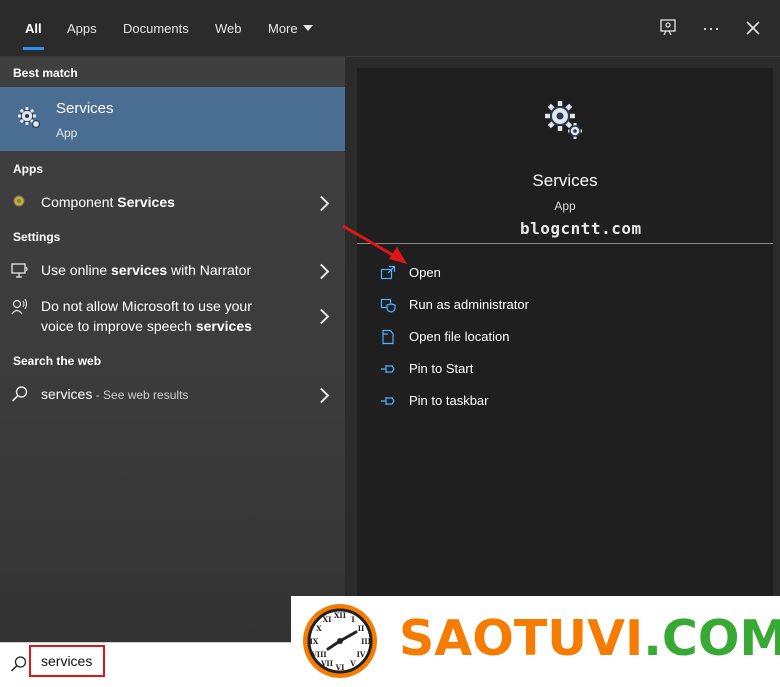 The image size is (780, 687). Describe the element at coordinates (327, 619) in the screenshot. I see `svg-text: XI` at that location.